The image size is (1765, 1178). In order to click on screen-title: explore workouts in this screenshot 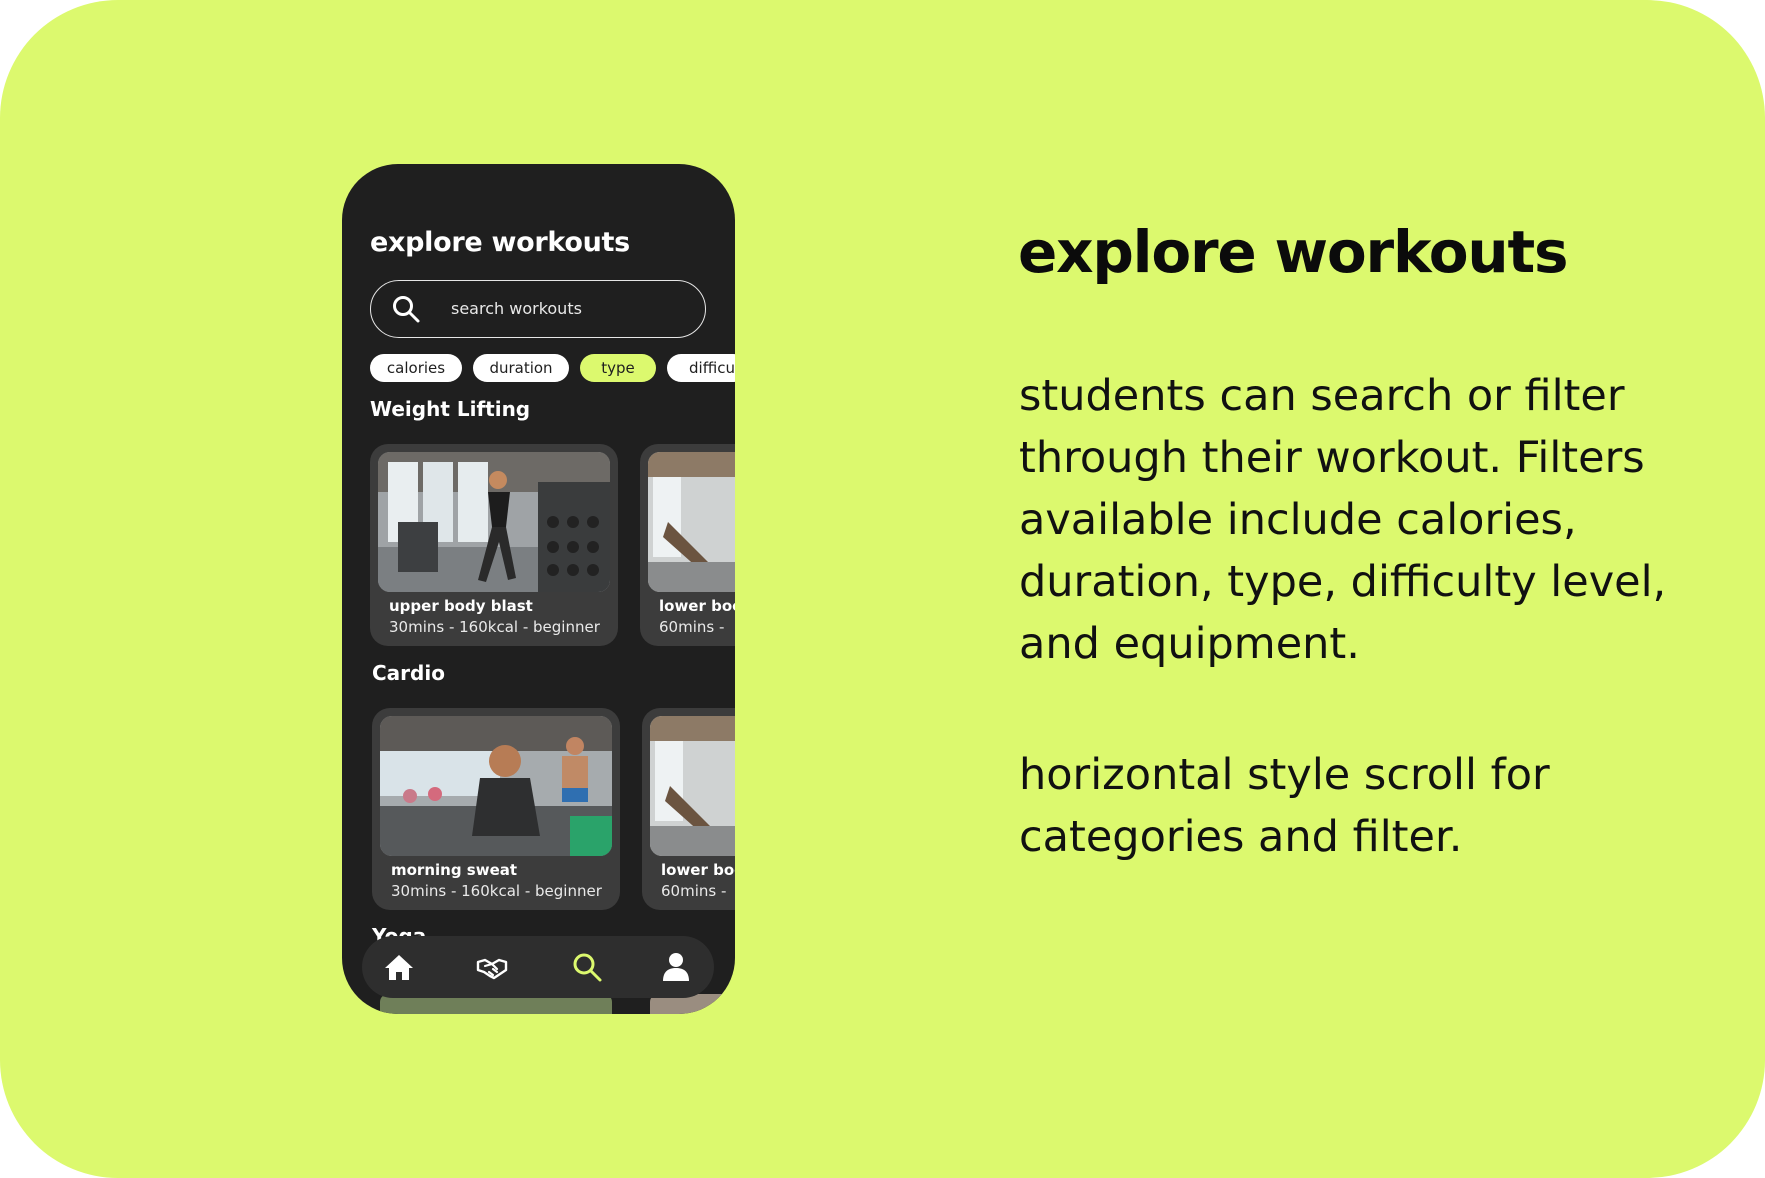, I will do `click(500, 242)`.